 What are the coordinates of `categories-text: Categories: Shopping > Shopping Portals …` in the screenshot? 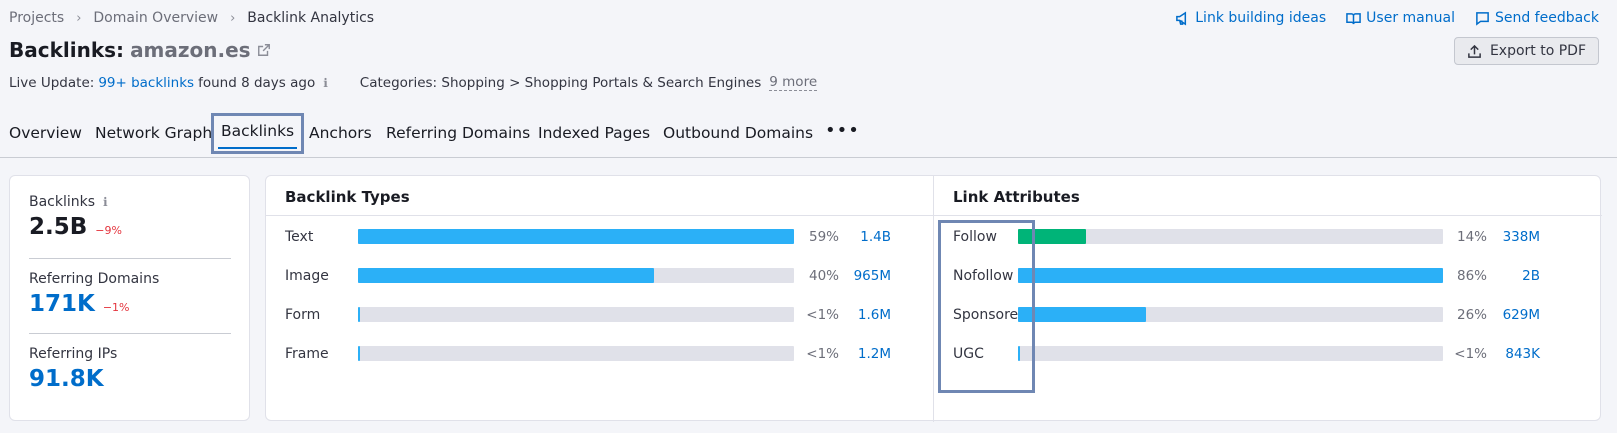 It's located at (560, 82).